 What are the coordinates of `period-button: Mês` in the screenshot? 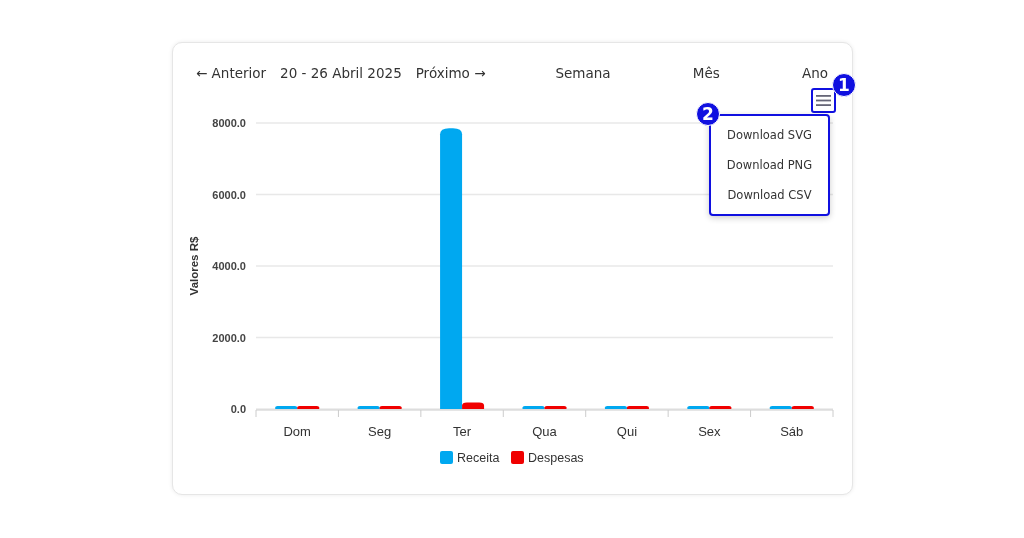 It's located at (706, 73).